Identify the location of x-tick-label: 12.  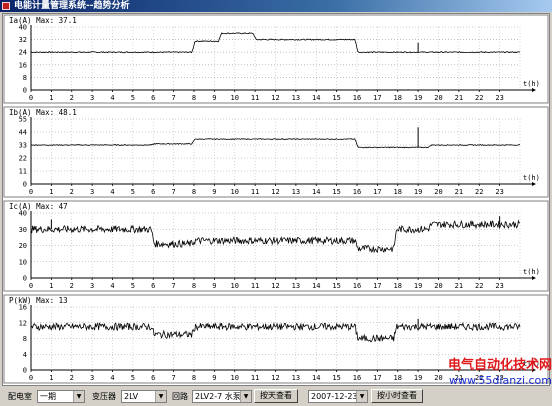
(275, 98).